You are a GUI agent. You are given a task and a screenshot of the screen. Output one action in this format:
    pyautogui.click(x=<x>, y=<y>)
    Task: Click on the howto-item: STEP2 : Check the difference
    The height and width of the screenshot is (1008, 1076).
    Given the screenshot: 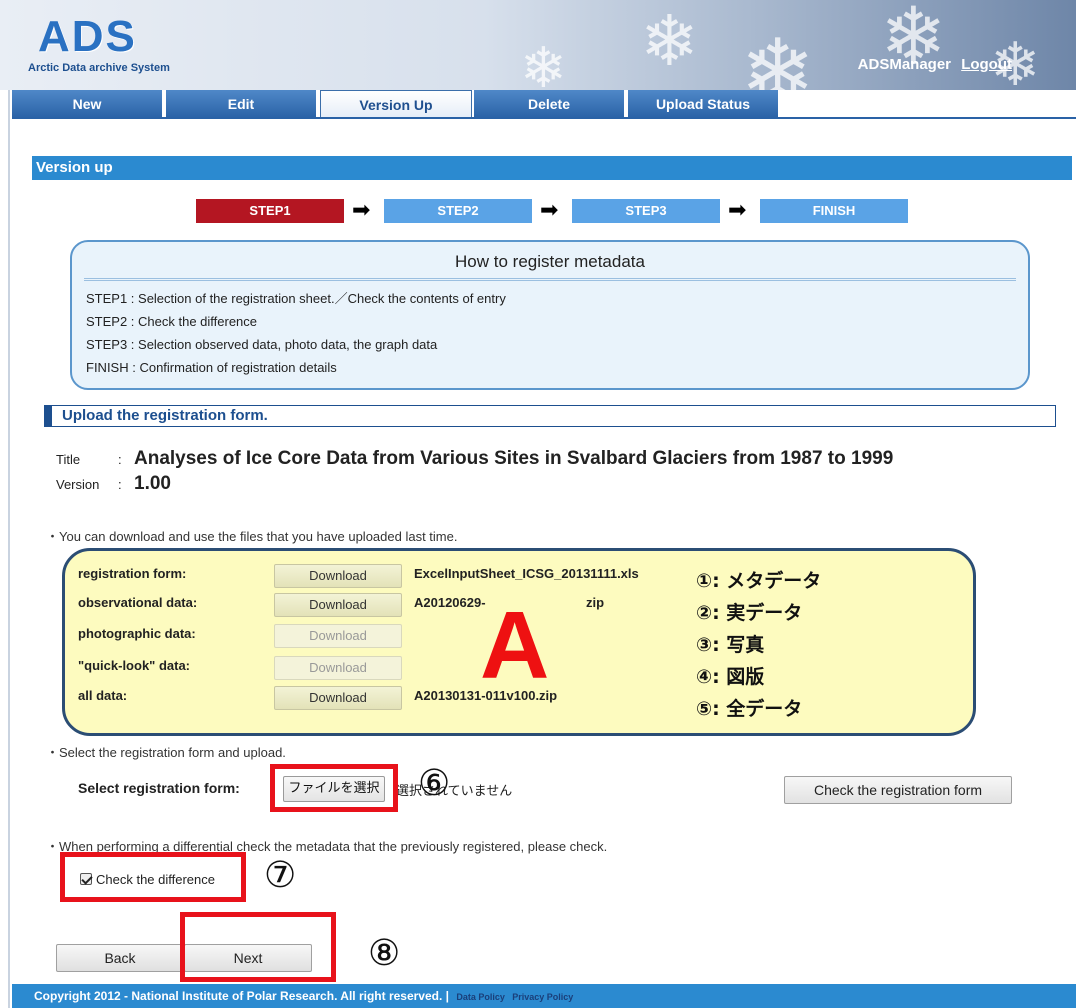 What is the action you would take?
    pyautogui.click(x=172, y=321)
    